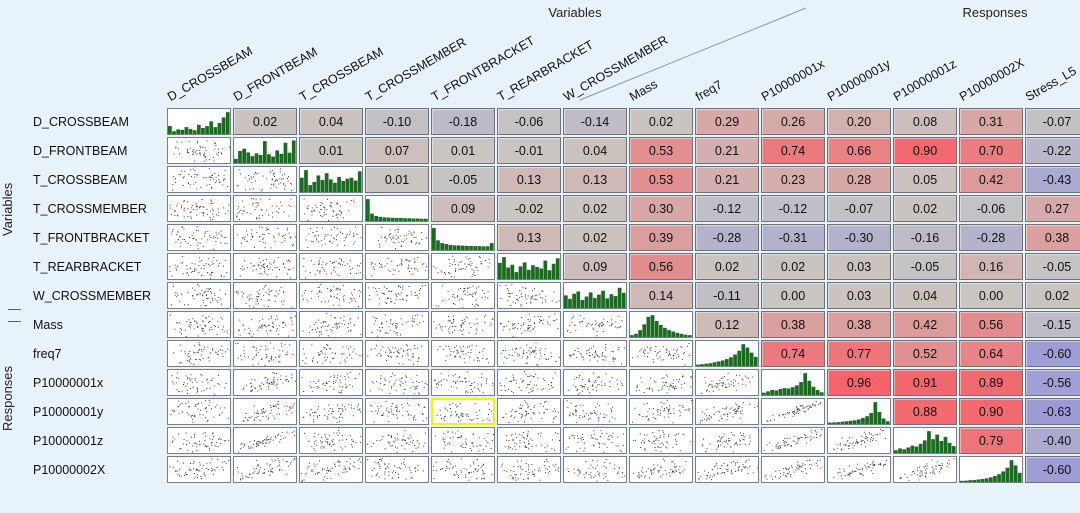  Describe the element at coordinates (1052, 121) in the screenshot. I see `correlation-cell: -0.07` at that location.